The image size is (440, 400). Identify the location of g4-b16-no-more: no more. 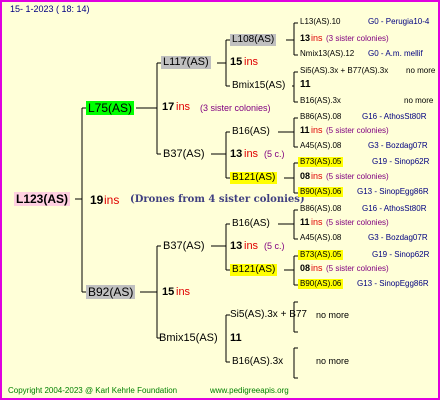
(419, 100).